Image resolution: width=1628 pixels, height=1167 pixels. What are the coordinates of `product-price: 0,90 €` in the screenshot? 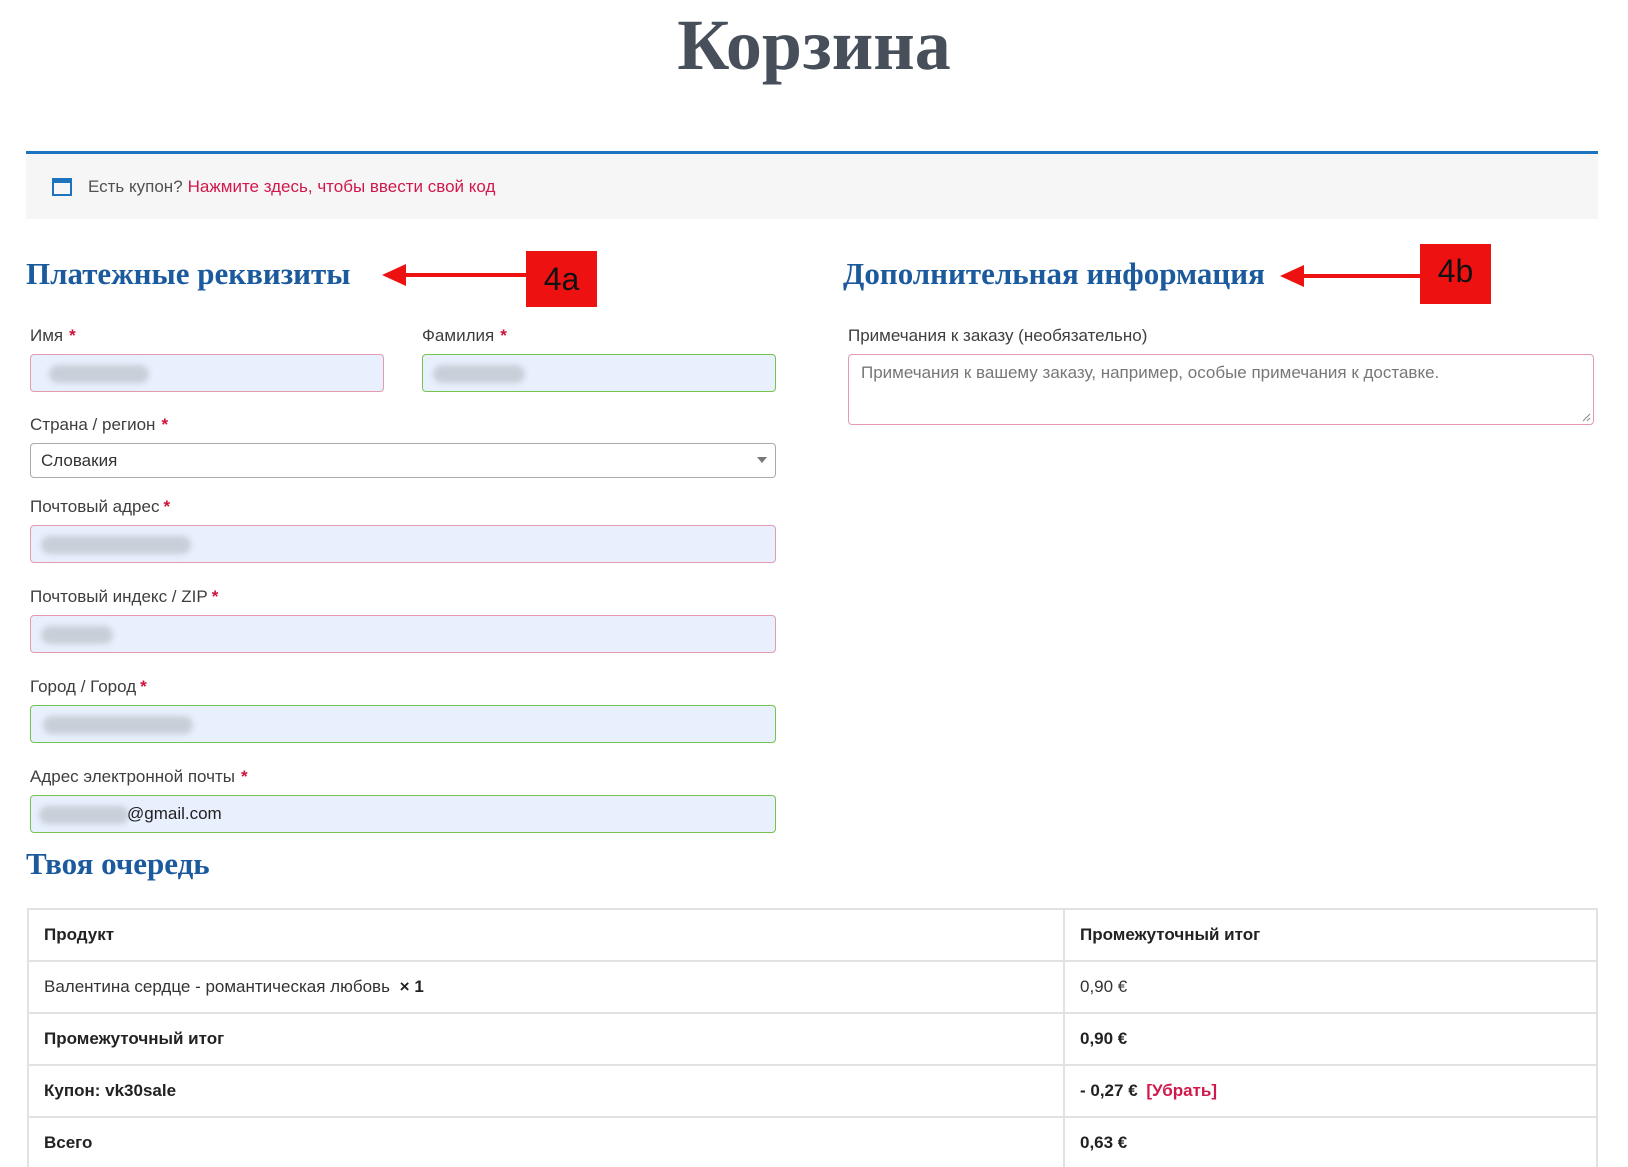 It's located at (1330, 987).